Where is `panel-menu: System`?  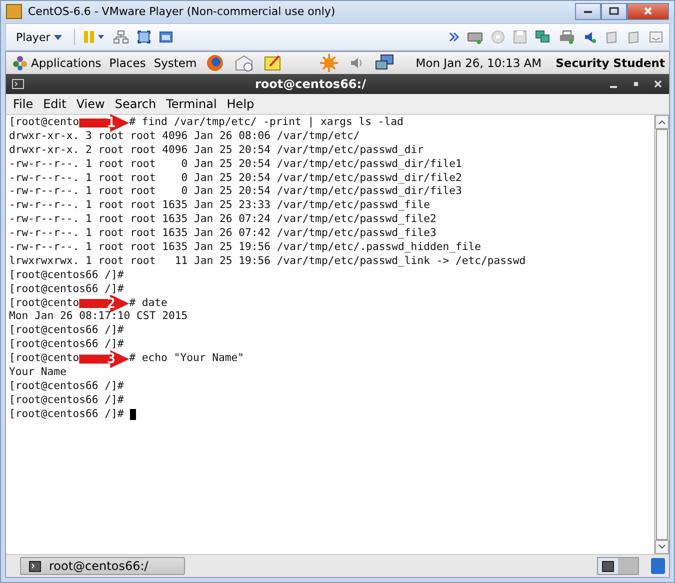
panel-menu: System is located at coordinates (175, 63).